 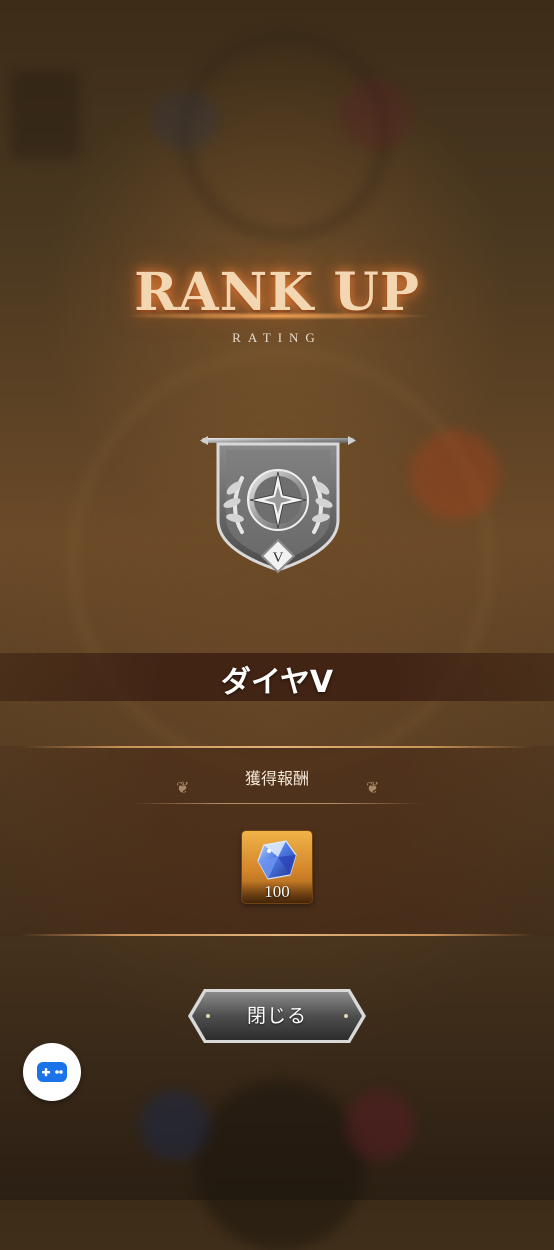 What do you see at coordinates (276, 778) in the screenshot?
I see `reward-label: 獲得報酬` at bounding box center [276, 778].